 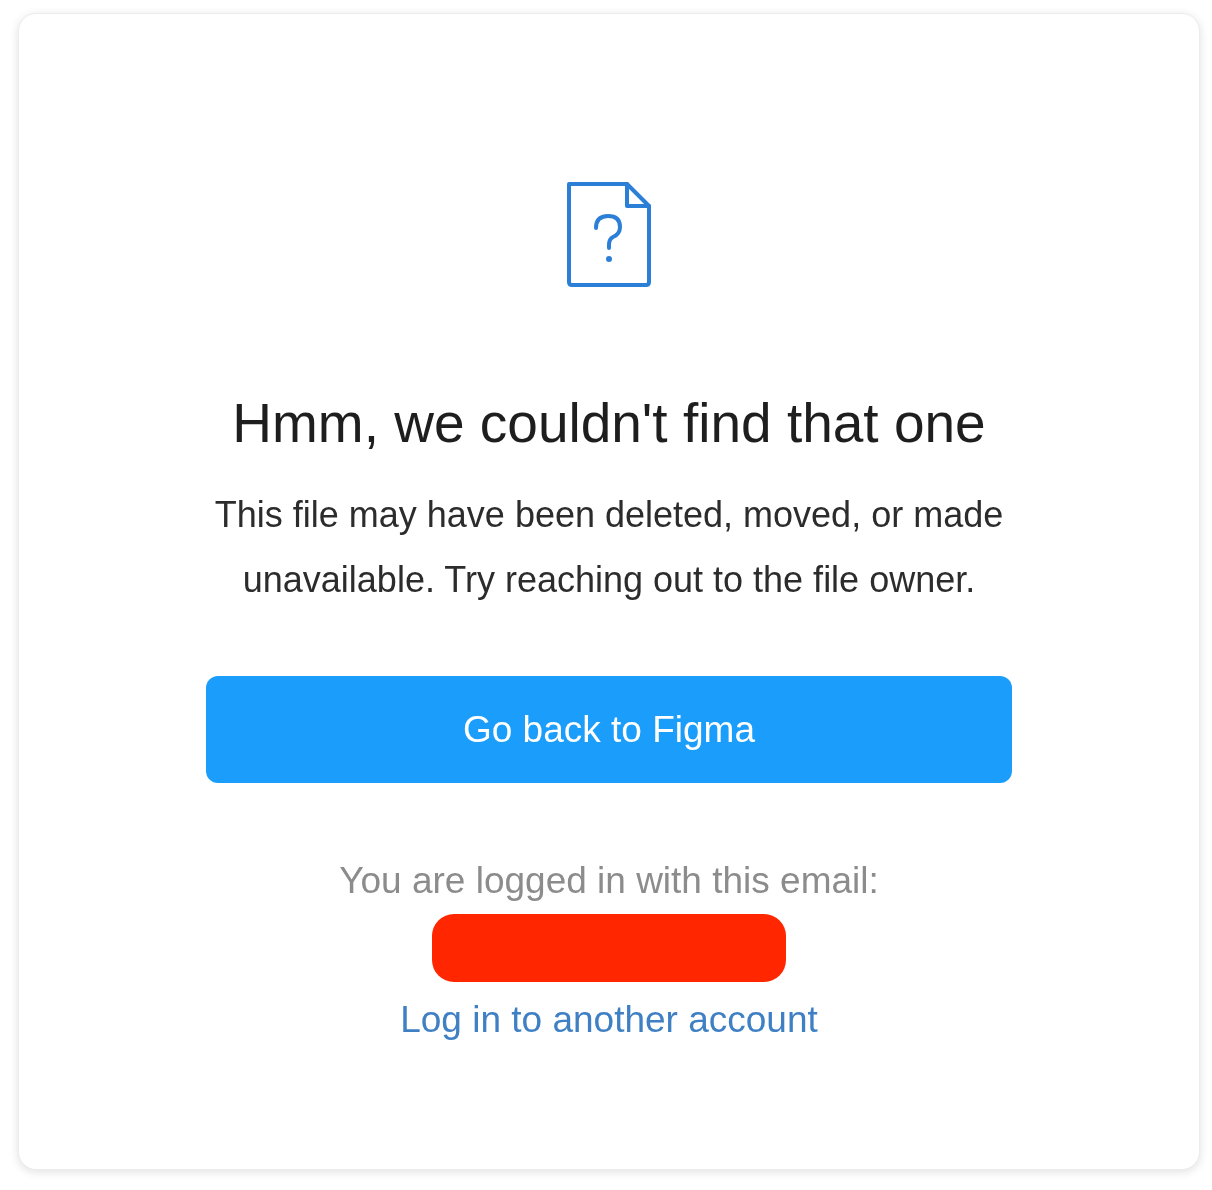 I want to click on log-in-another-account-link: Log in to another account, so click(x=609, y=1020).